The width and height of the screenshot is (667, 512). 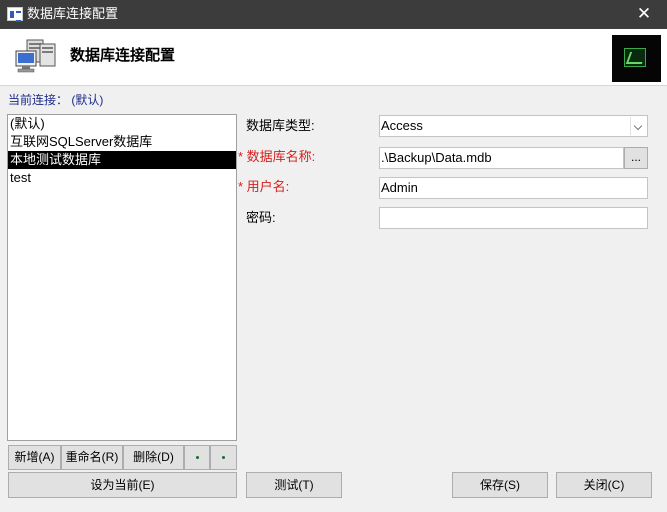 What do you see at coordinates (513, 126) in the screenshot?
I see `db-type-select: Access` at bounding box center [513, 126].